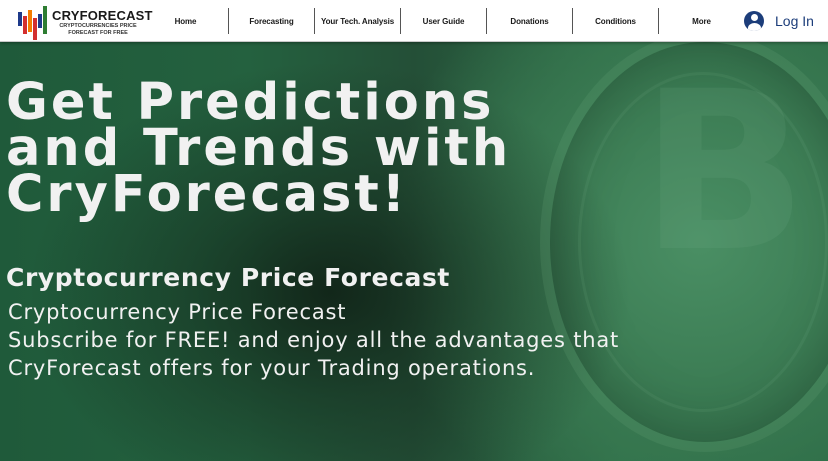  What do you see at coordinates (102, 15) in the screenshot?
I see `logo-title: CRYFORECAST` at bounding box center [102, 15].